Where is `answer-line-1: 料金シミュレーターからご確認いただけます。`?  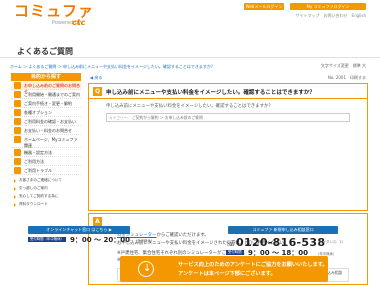
answer-line-1: 料金シミュレーターからご確認いただけます。 is located at coordinates (163, 235).